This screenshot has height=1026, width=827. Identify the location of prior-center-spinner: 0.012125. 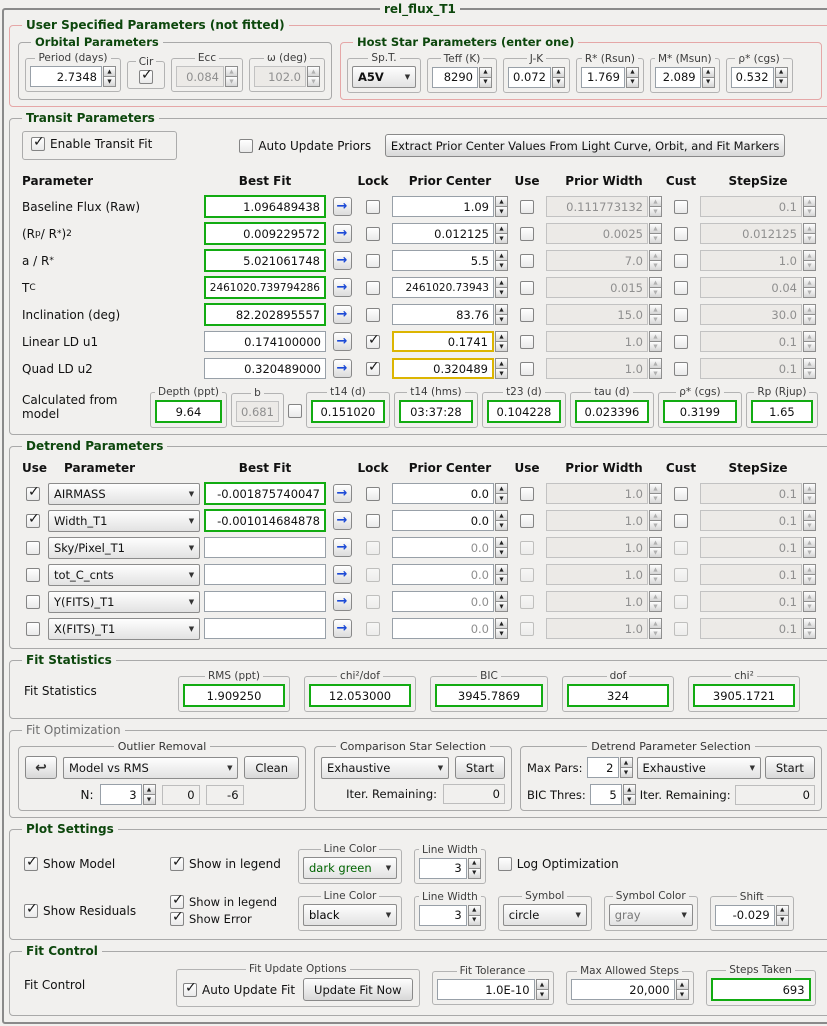
(450, 233).